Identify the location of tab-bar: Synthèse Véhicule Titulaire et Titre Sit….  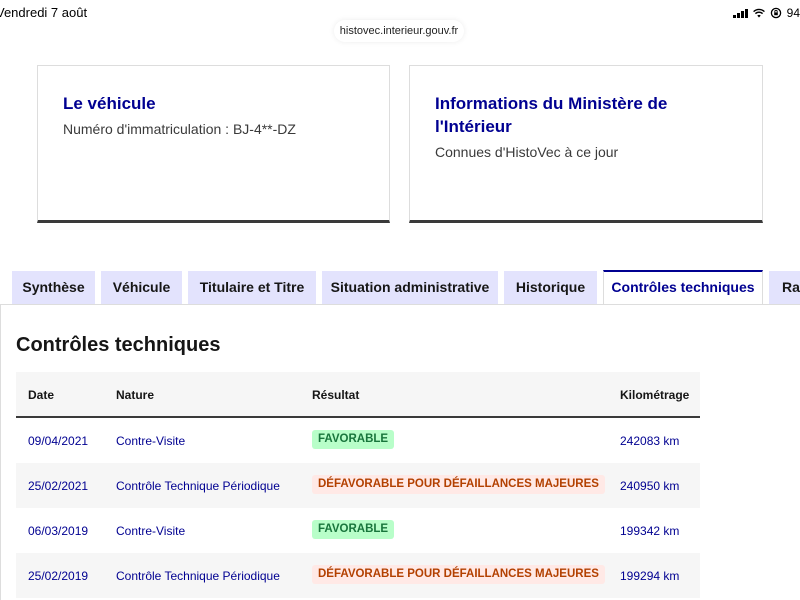
(400, 287).